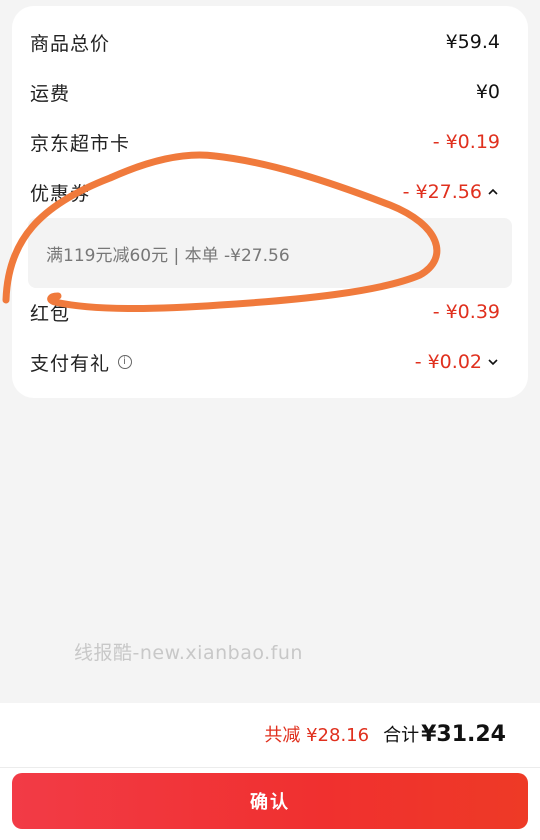 The width and height of the screenshot is (540, 840). I want to click on row-shipping: 运费 ¥0, so click(265, 92).